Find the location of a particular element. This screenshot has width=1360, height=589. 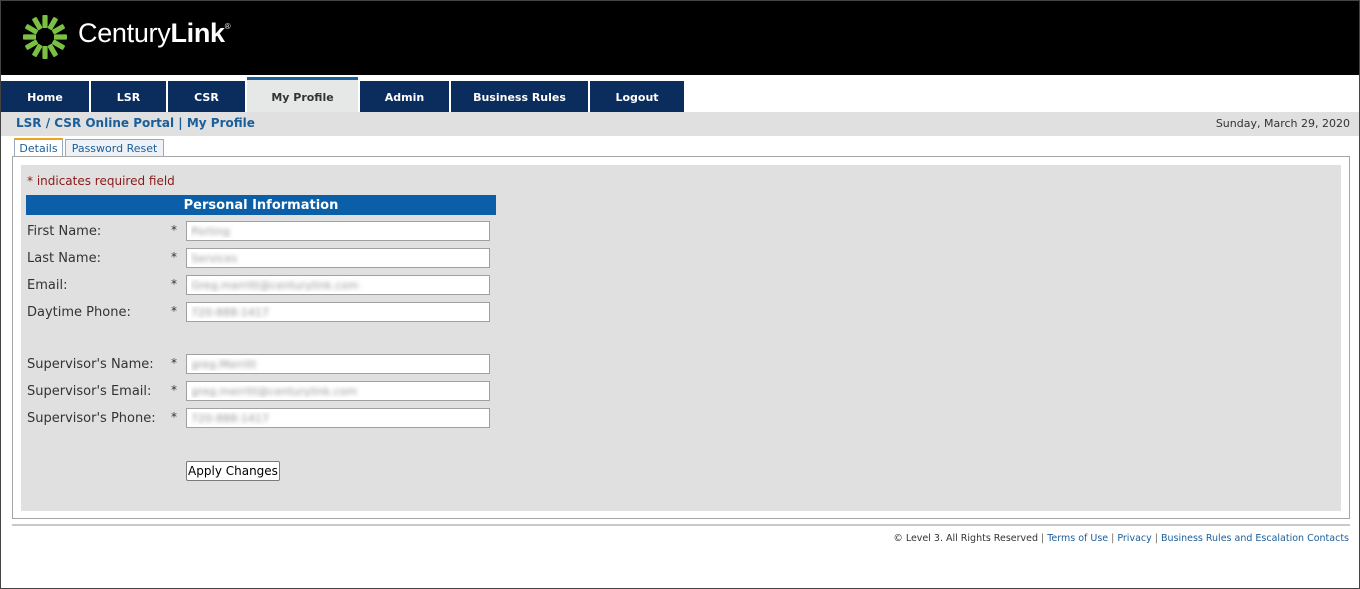

footer-link-privacy: Privacy is located at coordinates (1134, 538).